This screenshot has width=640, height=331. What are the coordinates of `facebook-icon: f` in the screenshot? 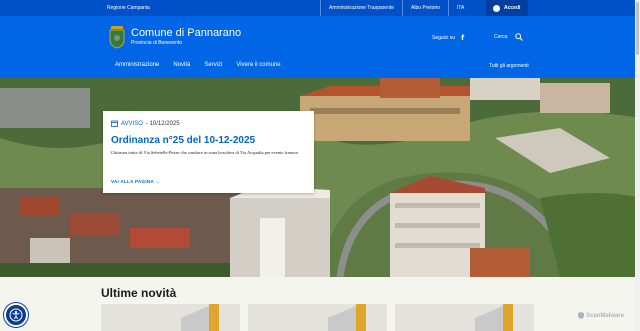 It's located at (462, 38).